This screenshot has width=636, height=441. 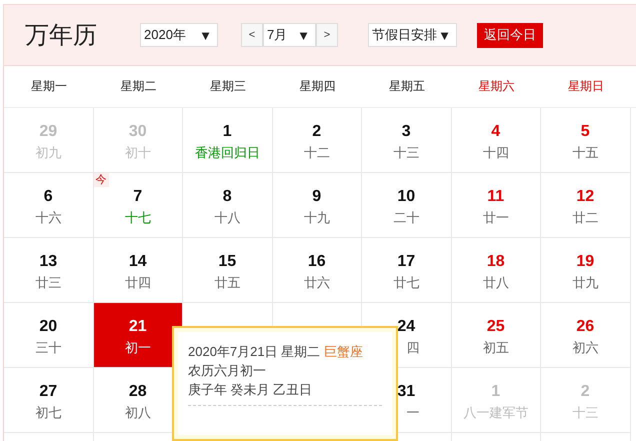 I want to click on day-cell: 8 十八, so click(x=227, y=205).